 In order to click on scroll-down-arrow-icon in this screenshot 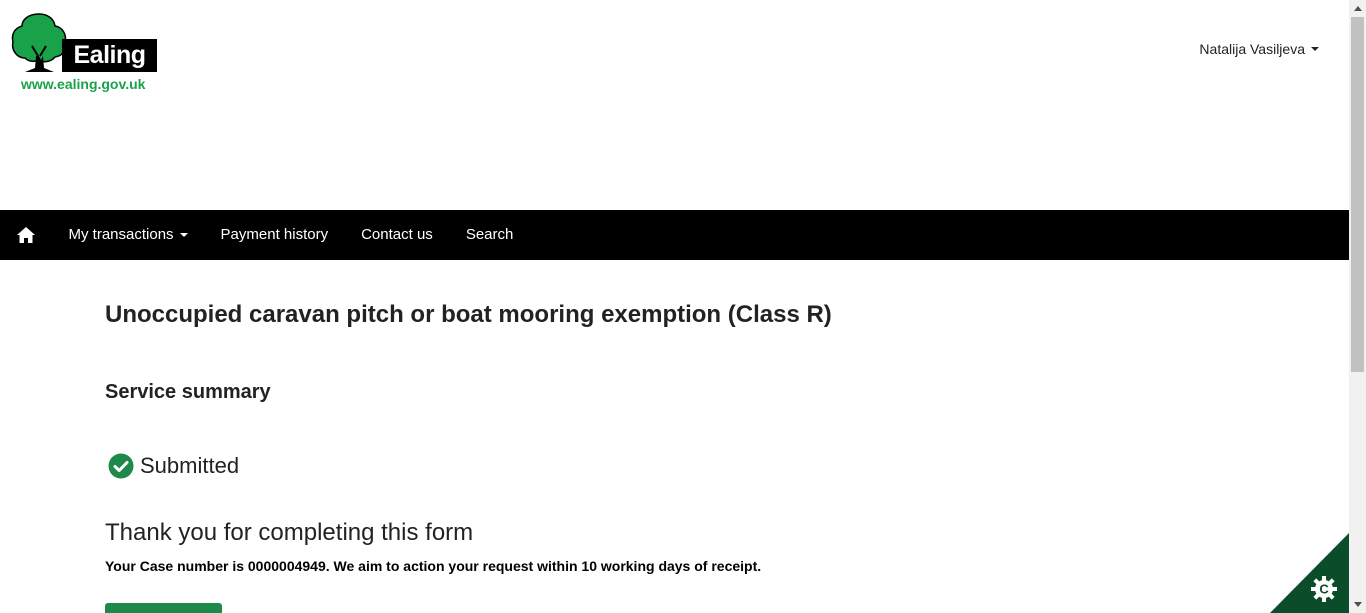, I will do `click(1357, 604)`.